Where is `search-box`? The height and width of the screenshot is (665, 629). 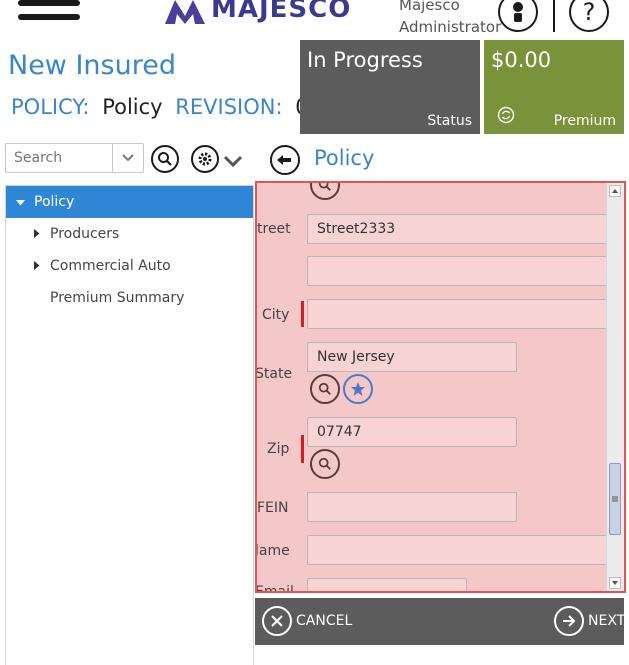
search-box is located at coordinates (74, 158).